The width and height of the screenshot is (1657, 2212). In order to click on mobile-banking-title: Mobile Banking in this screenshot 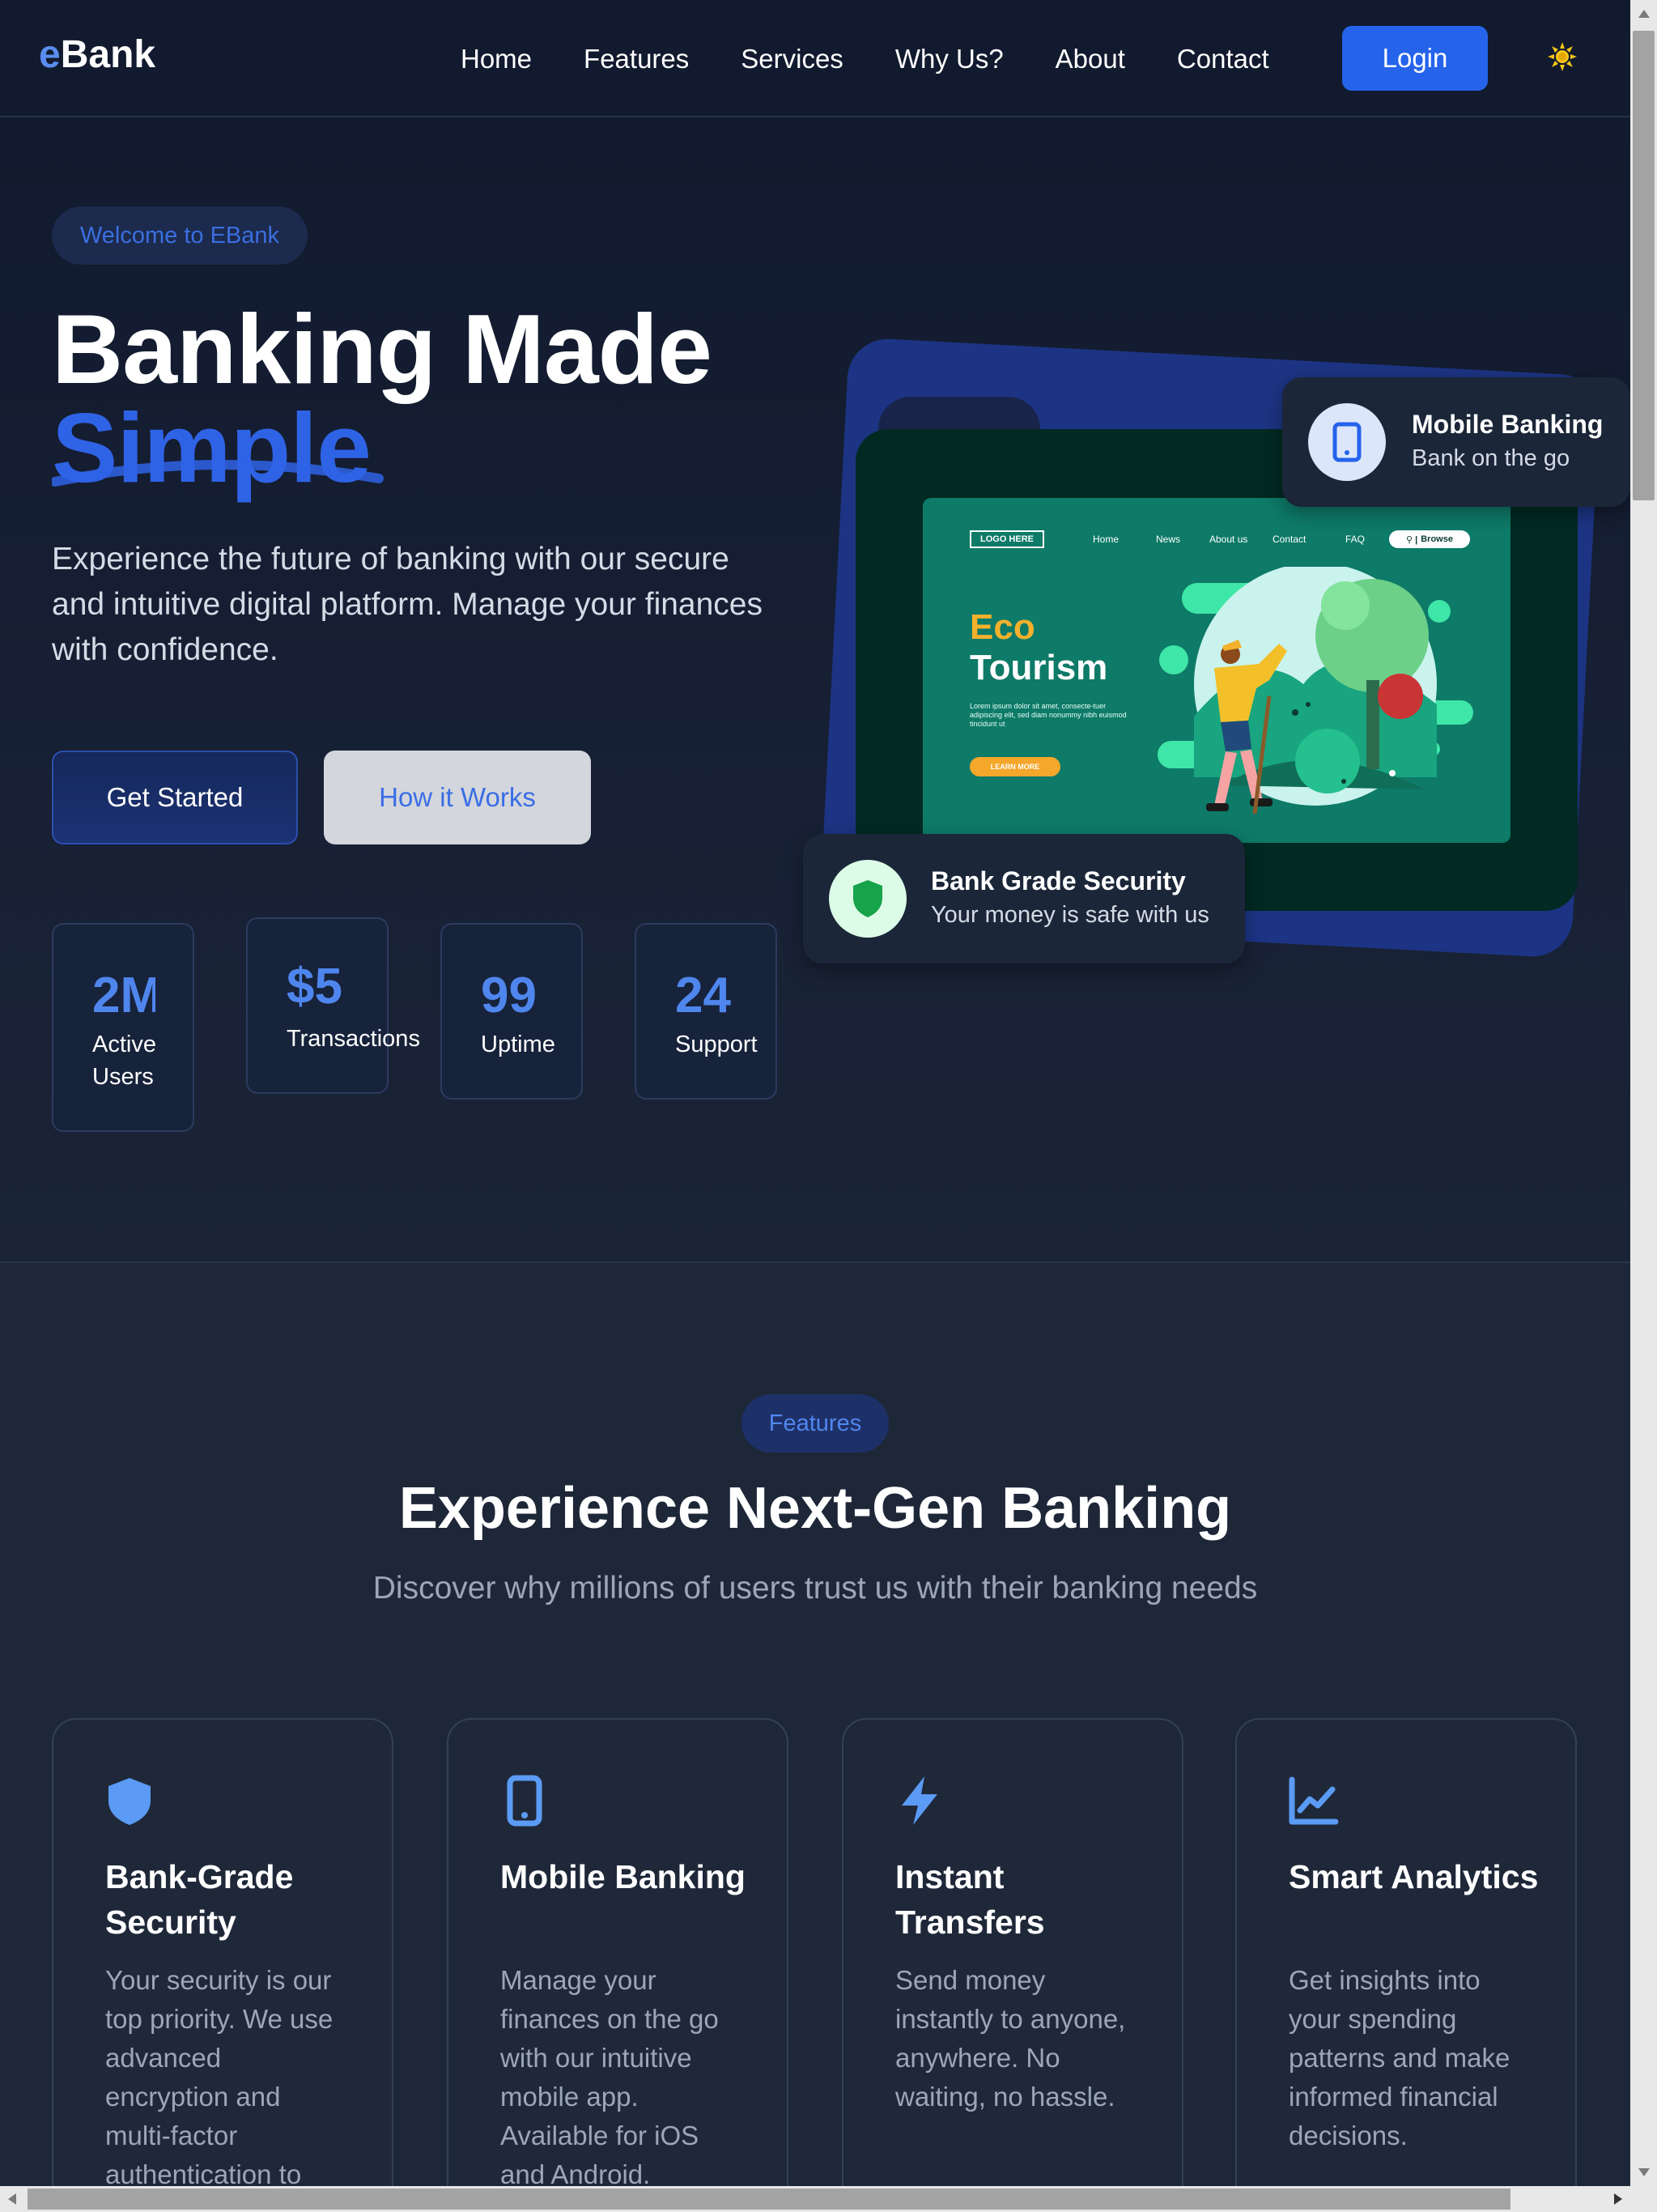, I will do `click(1508, 425)`.